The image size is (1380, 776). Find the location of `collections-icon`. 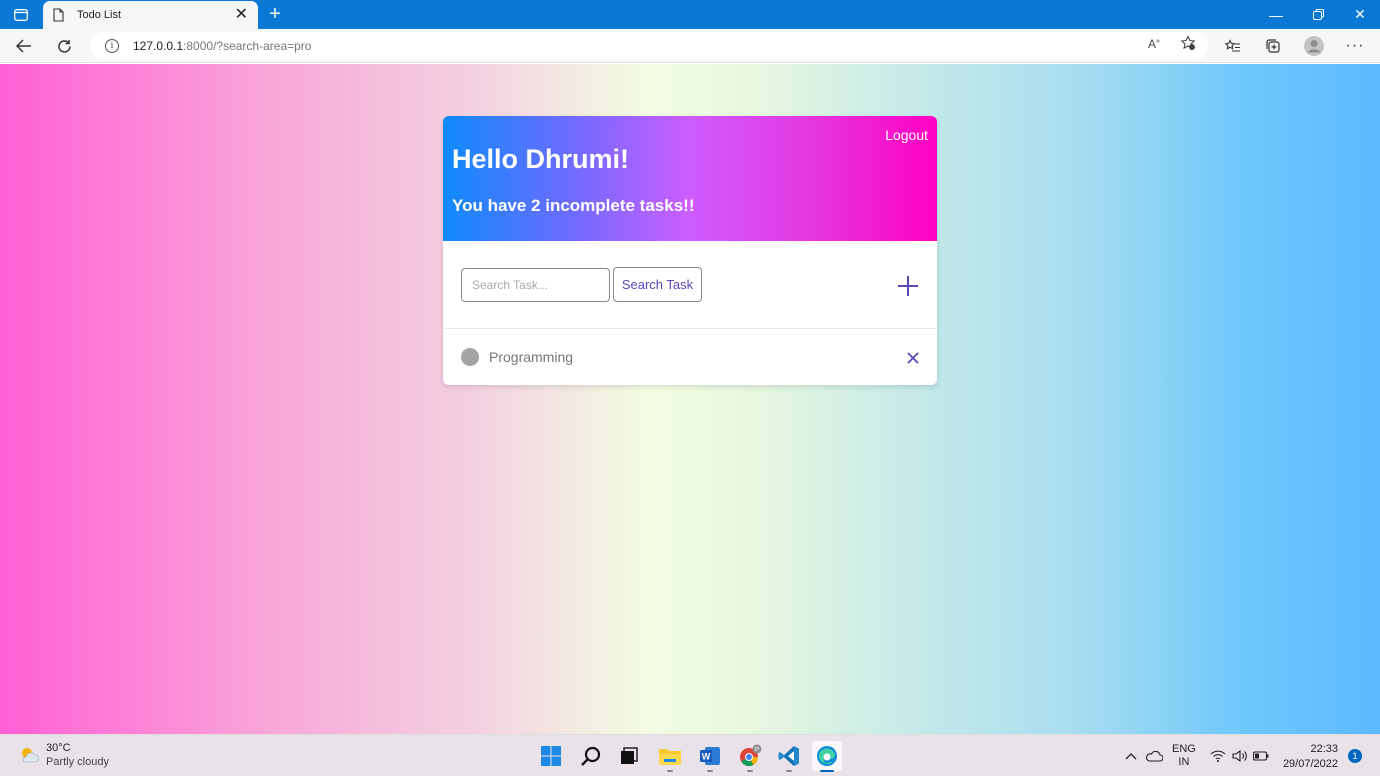

collections-icon is located at coordinates (1273, 46).